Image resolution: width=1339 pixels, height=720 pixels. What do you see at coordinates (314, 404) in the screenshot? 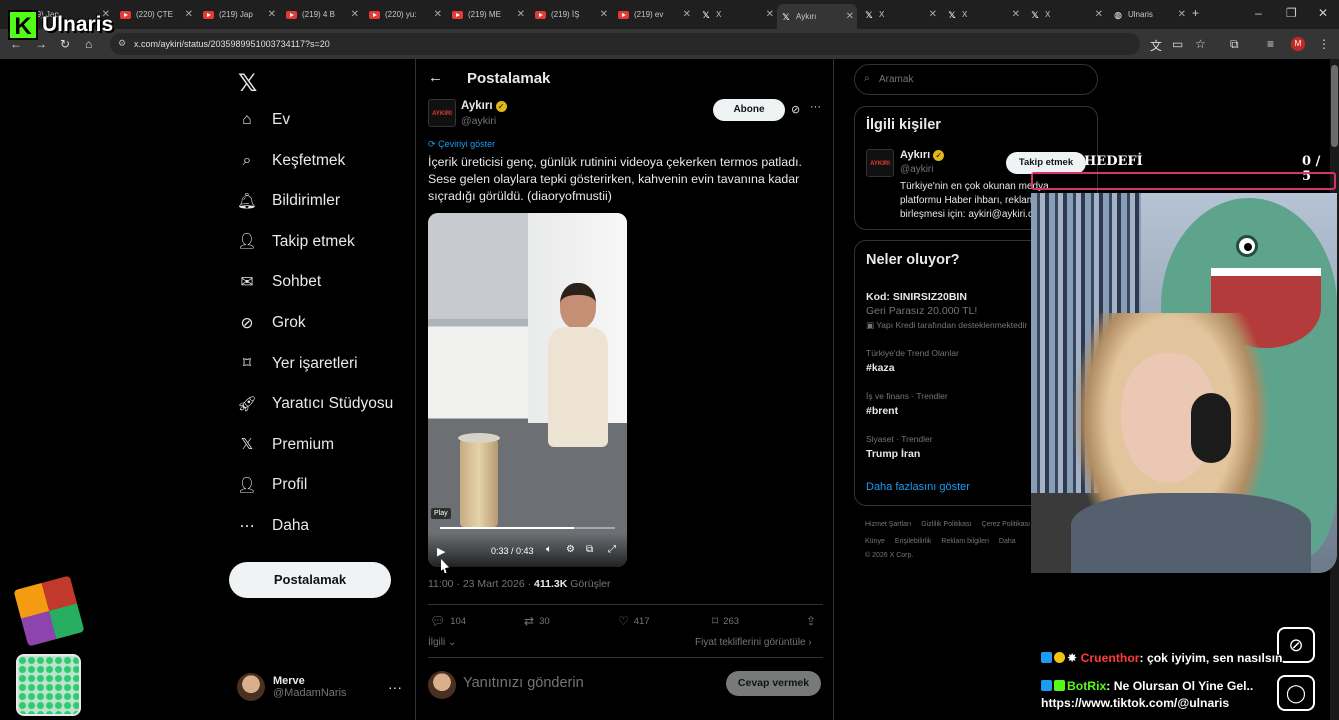
I see `nav-item-yaratıcı-stüdyosu: 🚀︎ Yaratıcı Stüdyosu` at bounding box center [314, 404].